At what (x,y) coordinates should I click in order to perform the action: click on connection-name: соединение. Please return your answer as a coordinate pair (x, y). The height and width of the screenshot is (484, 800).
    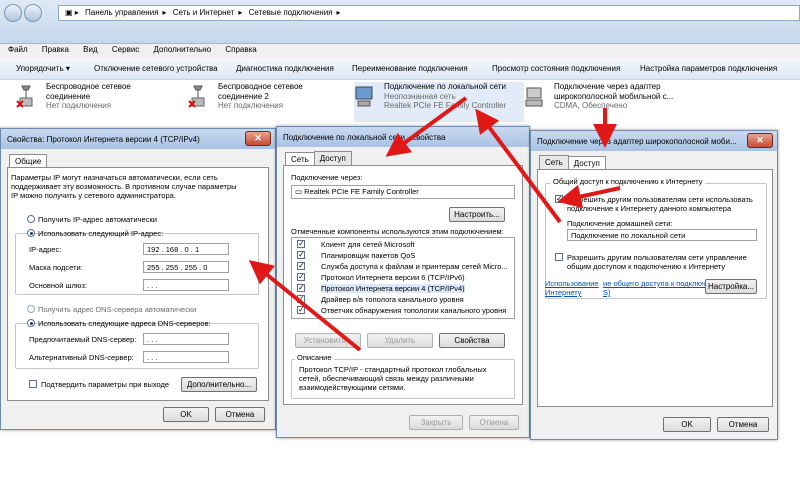
    Looking at the image, I should click on (68, 96).